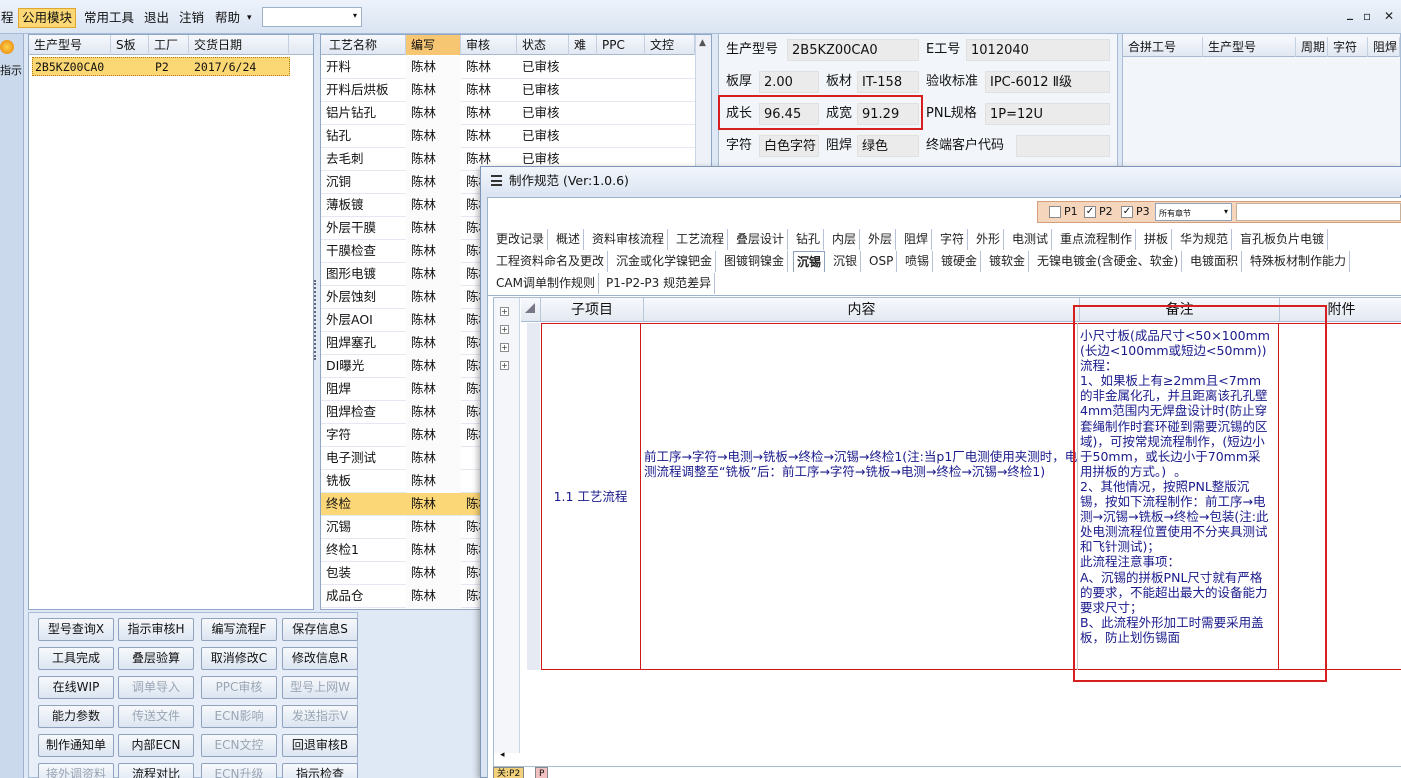 The height and width of the screenshot is (778, 1401). What do you see at coordinates (76, 770) in the screenshot?
I see `action-button-20: 接外调资料` at bounding box center [76, 770].